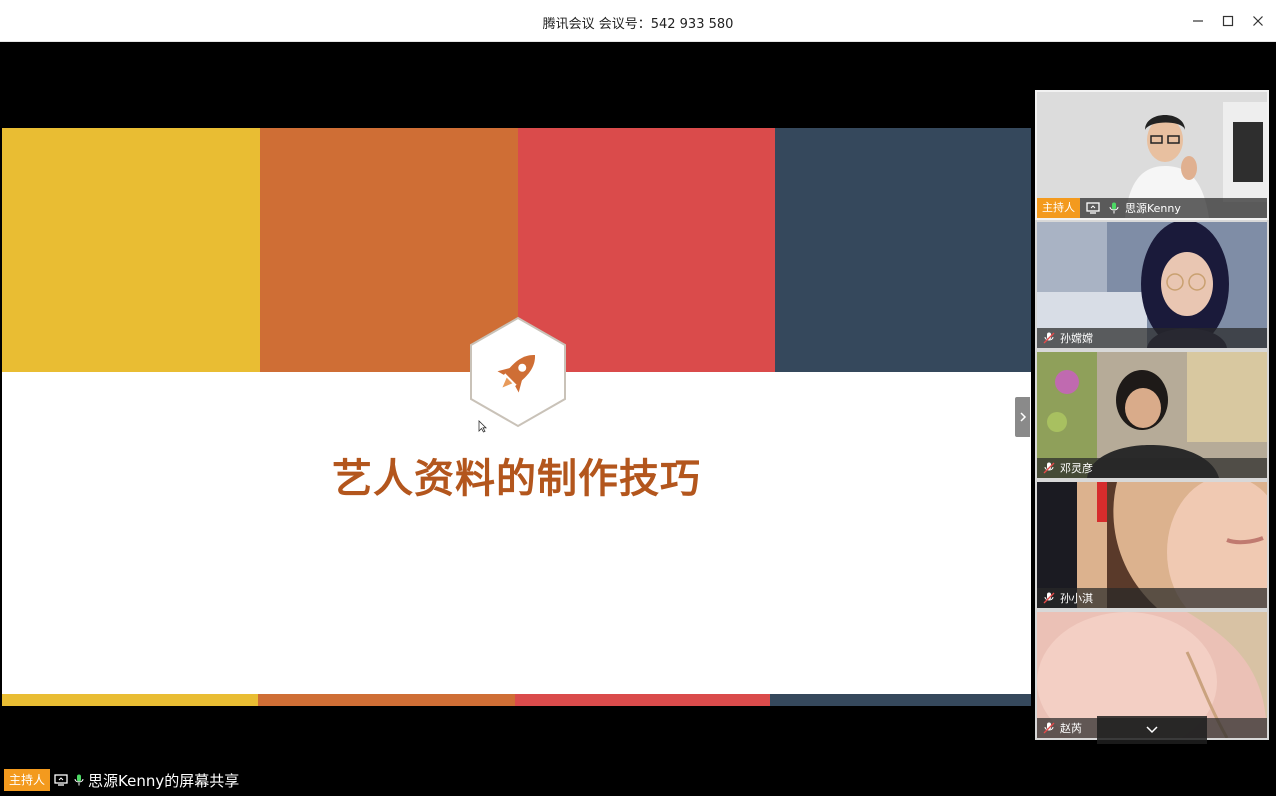 The width and height of the screenshot is (1276, 796). I want to click on stripe-red, so click(642, 700).